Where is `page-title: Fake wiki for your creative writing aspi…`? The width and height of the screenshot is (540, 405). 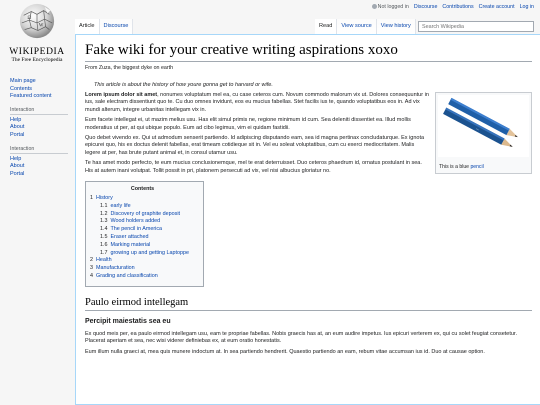 page-title: Fake wiki for your creative writing aspi… is located at coordinates (308, 52).